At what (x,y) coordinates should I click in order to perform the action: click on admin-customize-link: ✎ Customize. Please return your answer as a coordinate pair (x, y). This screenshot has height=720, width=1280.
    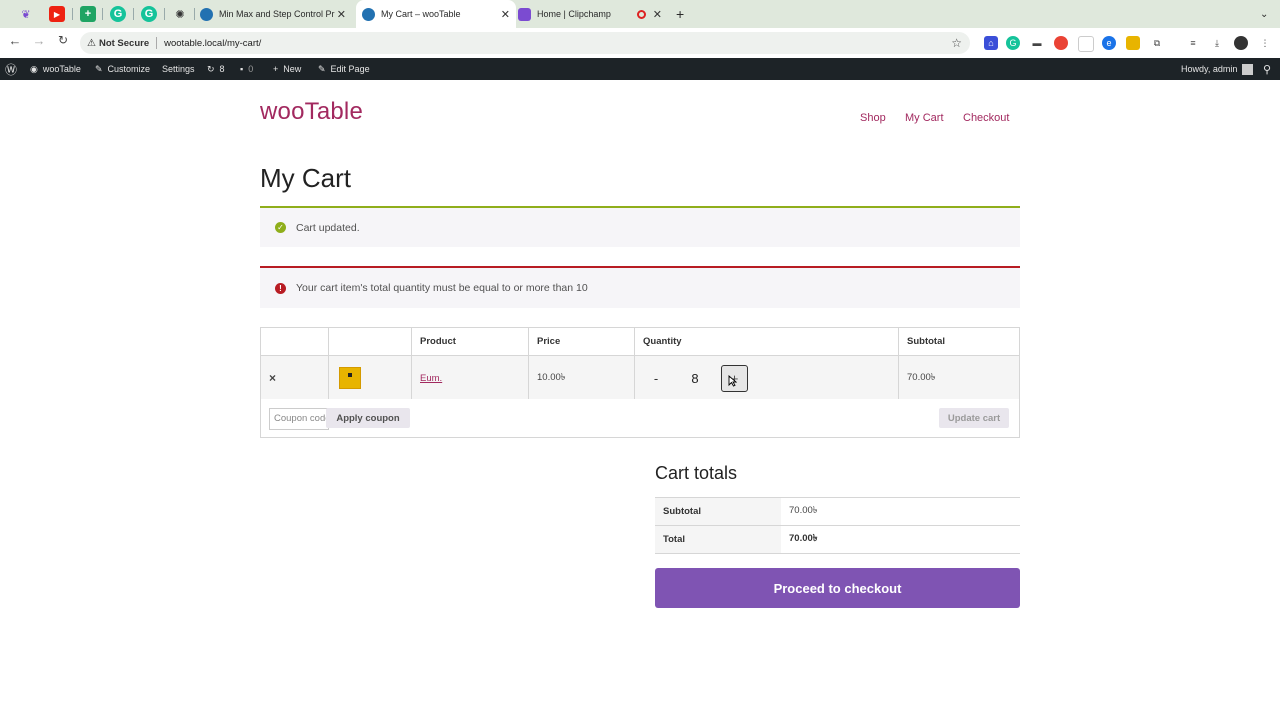
    Looking at the image, I should click on (122, 69).